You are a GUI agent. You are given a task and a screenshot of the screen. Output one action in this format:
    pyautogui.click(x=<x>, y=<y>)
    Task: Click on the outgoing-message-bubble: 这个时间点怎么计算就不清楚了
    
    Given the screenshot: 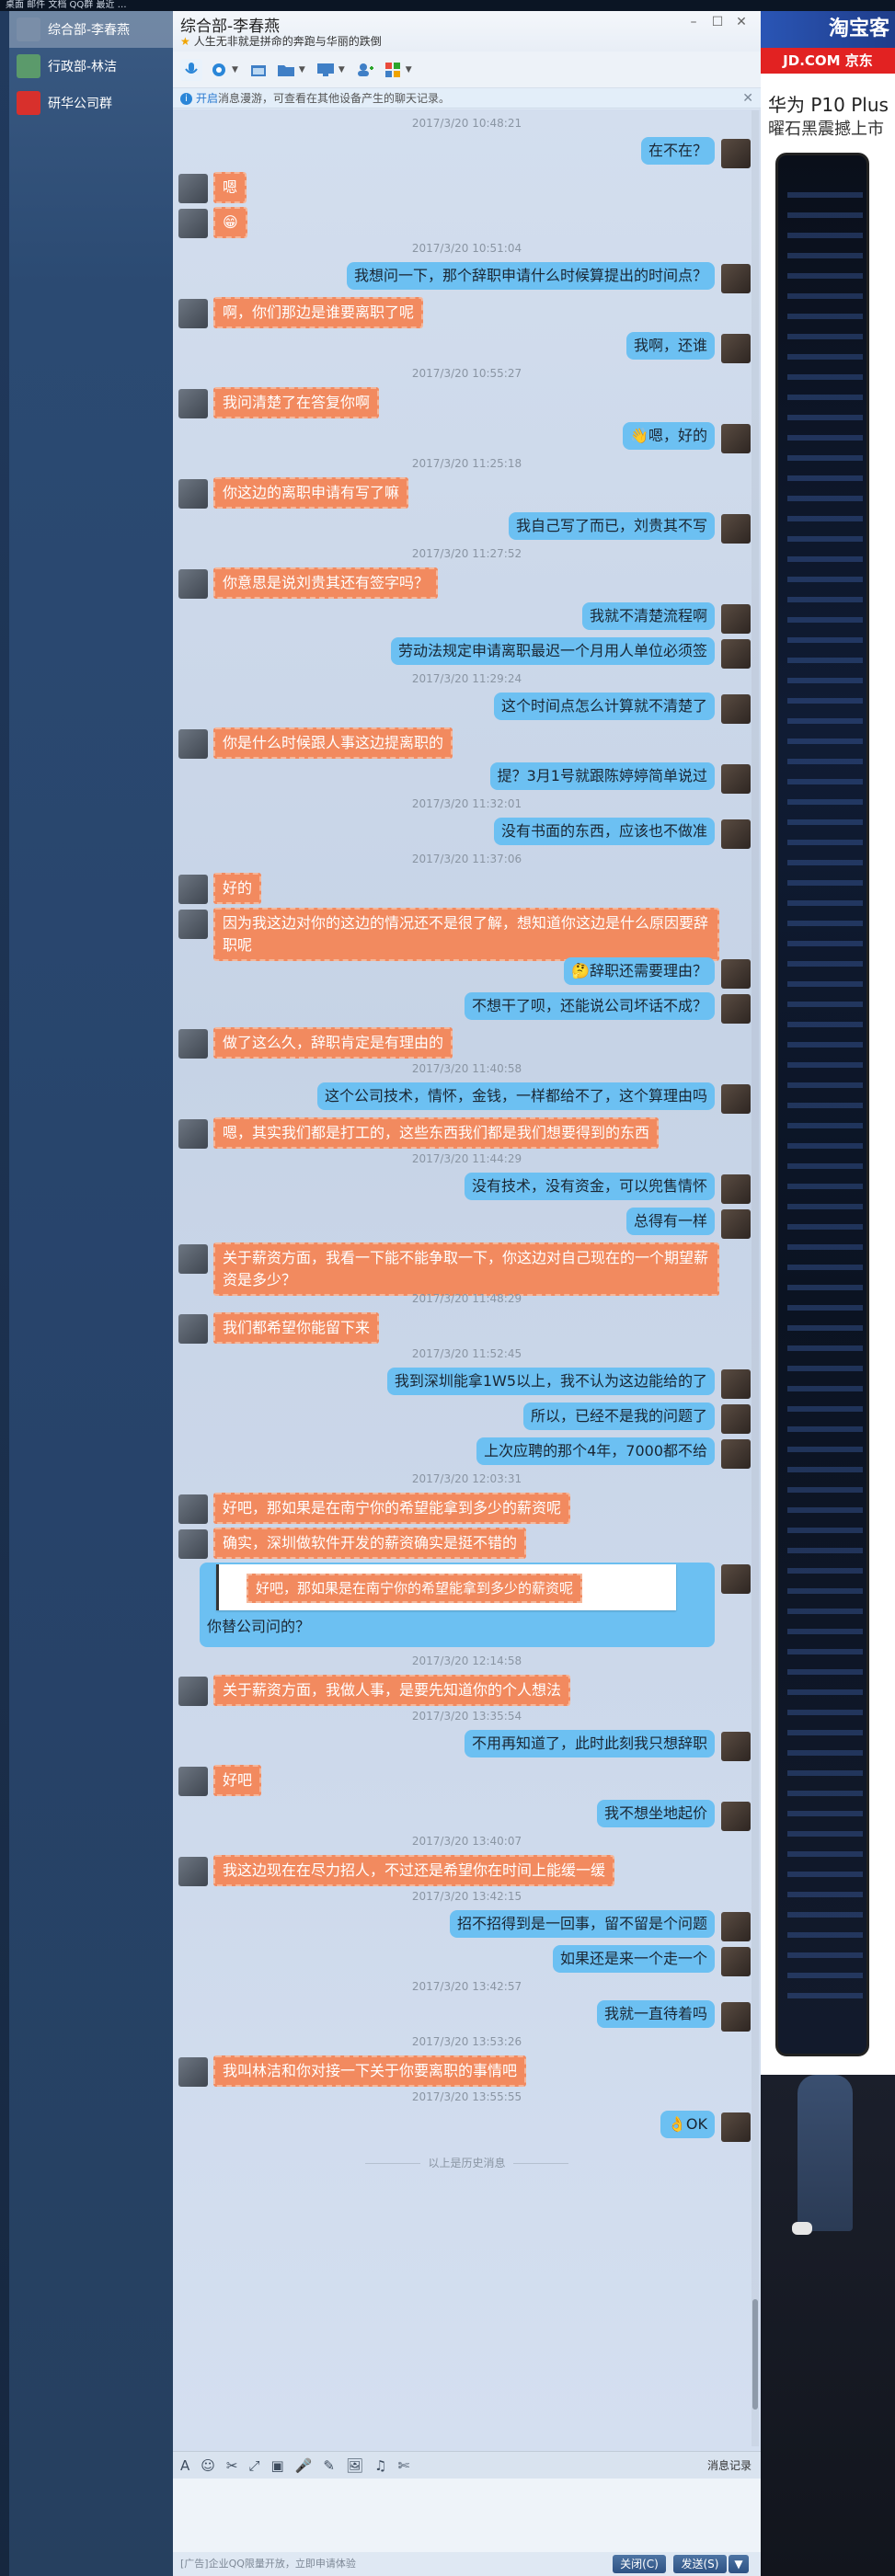 What is the action you would take?
    pyautogui.click(x=604, y=706)
    